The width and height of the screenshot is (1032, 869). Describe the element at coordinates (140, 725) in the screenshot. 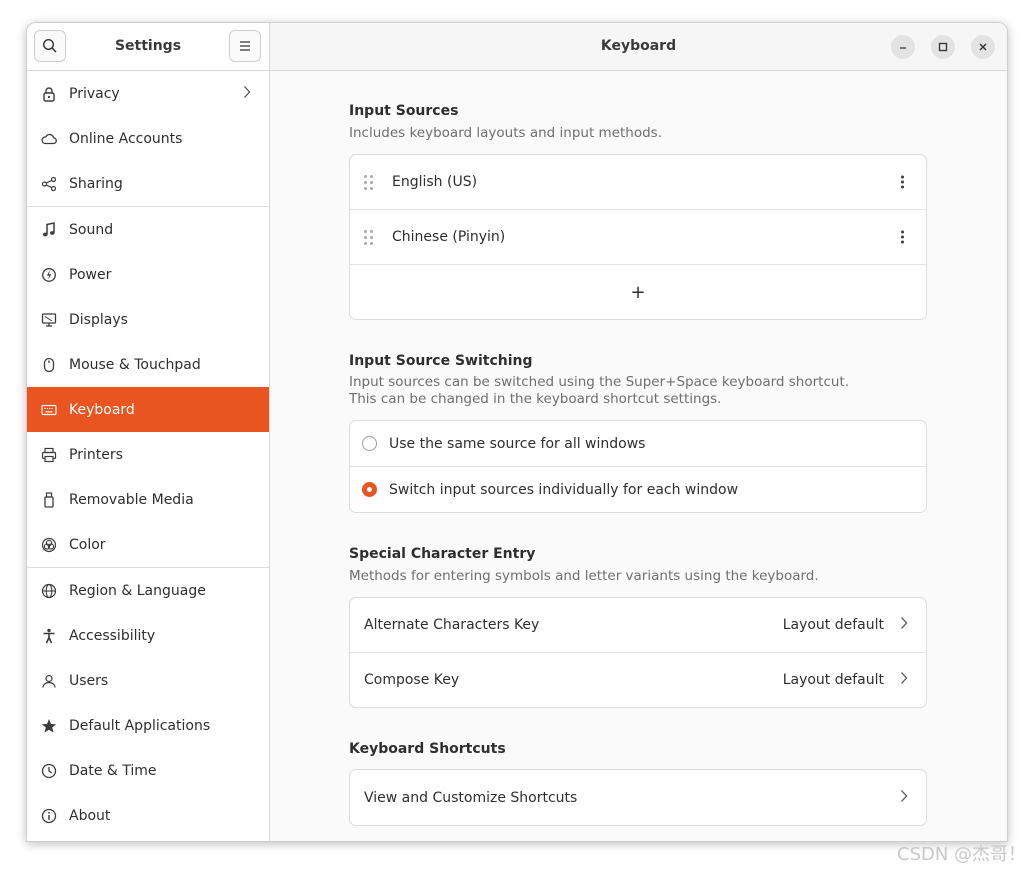

I see `sidebar-item-label: Default Applications` at that location.